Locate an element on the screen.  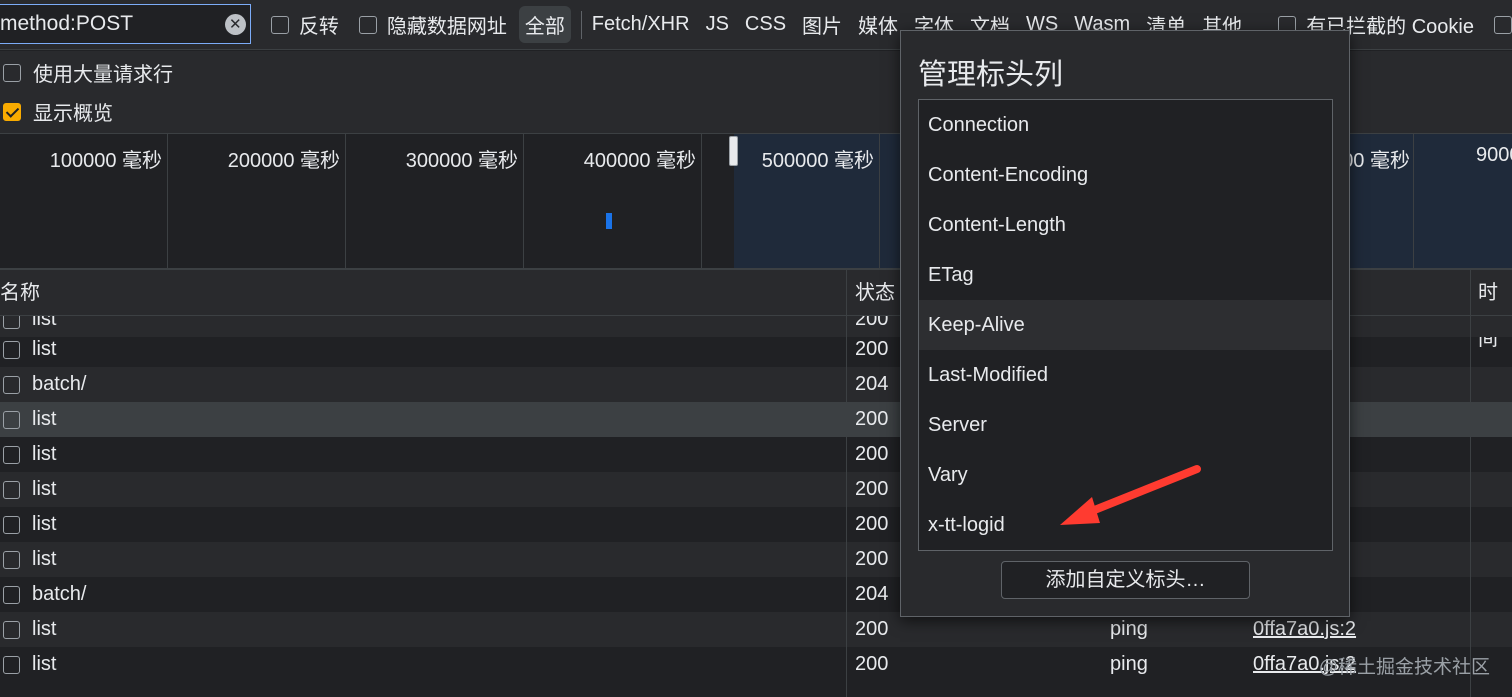
type-filter-js: JS is located at coordinates (717, 24).